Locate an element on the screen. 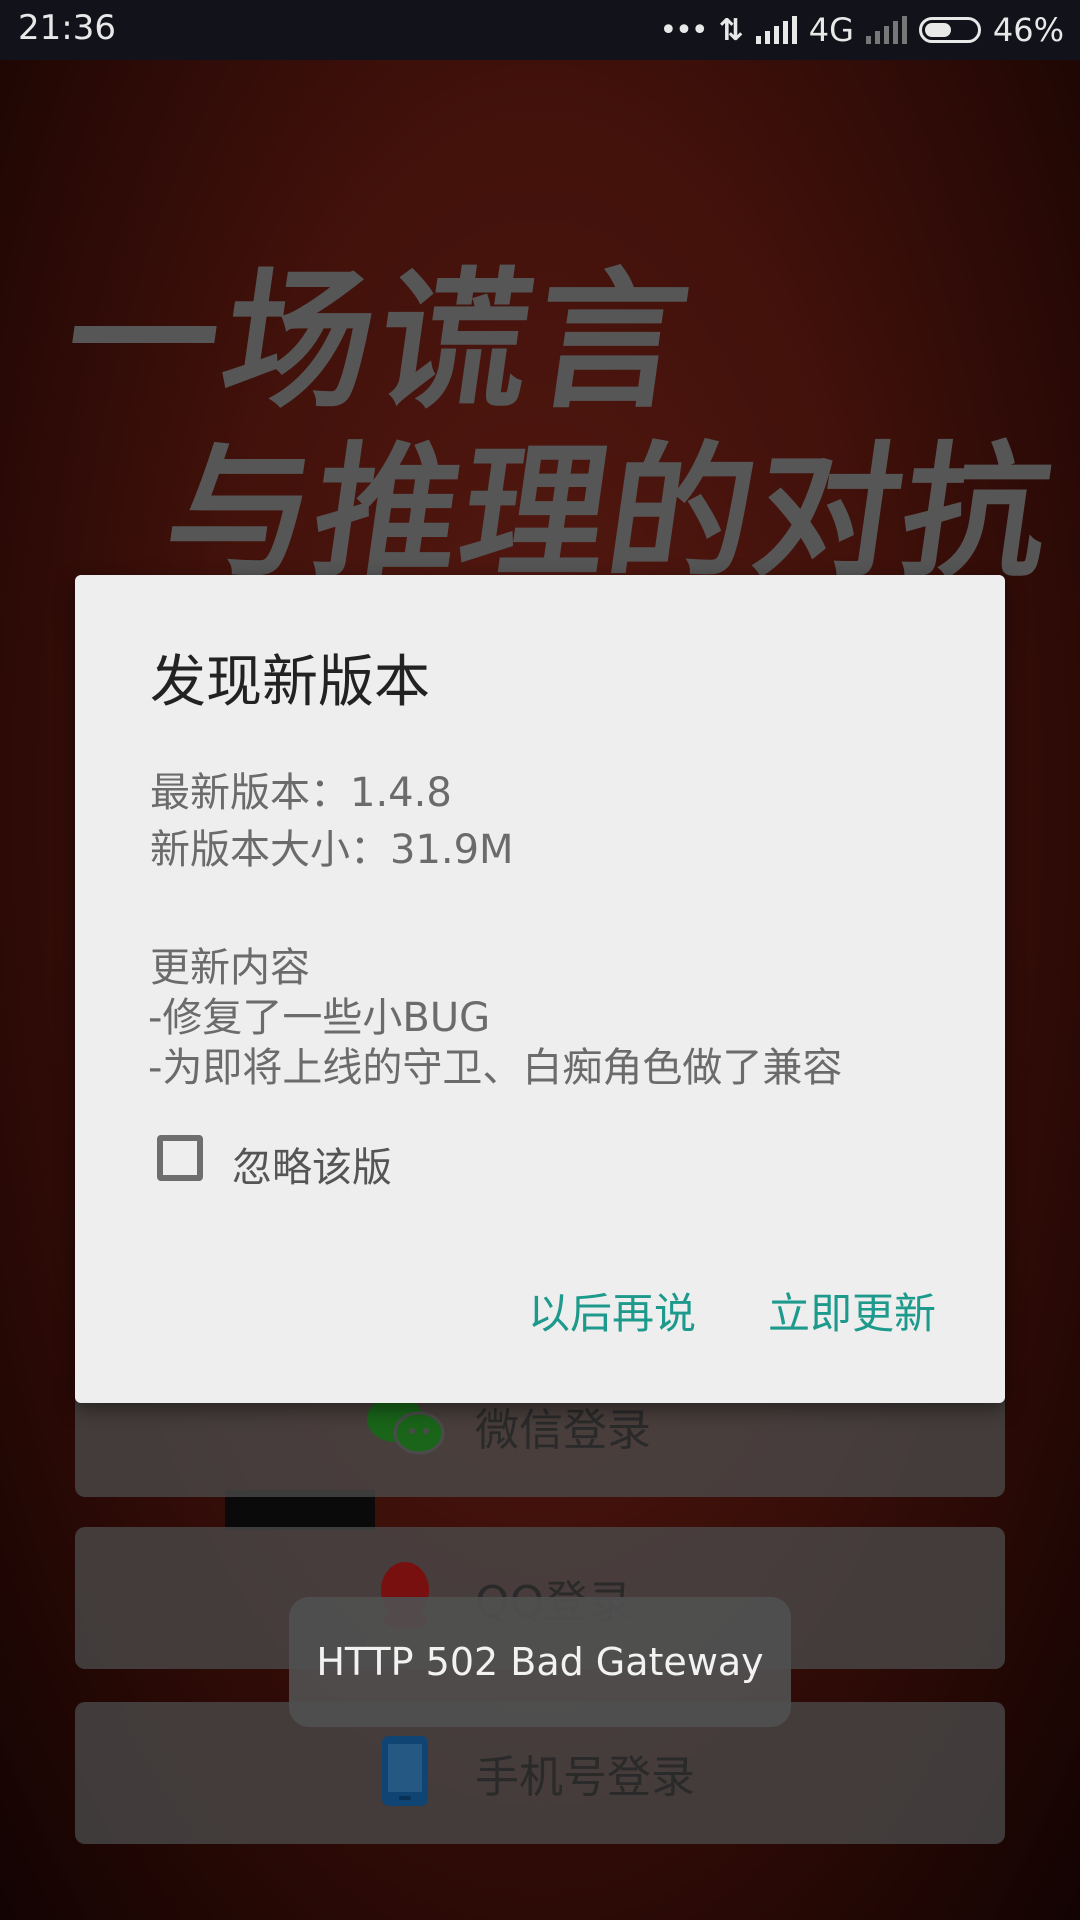 This screenshot has width=1080, height=1920. signal-no-service-icon is located at coordinates (886, 30).